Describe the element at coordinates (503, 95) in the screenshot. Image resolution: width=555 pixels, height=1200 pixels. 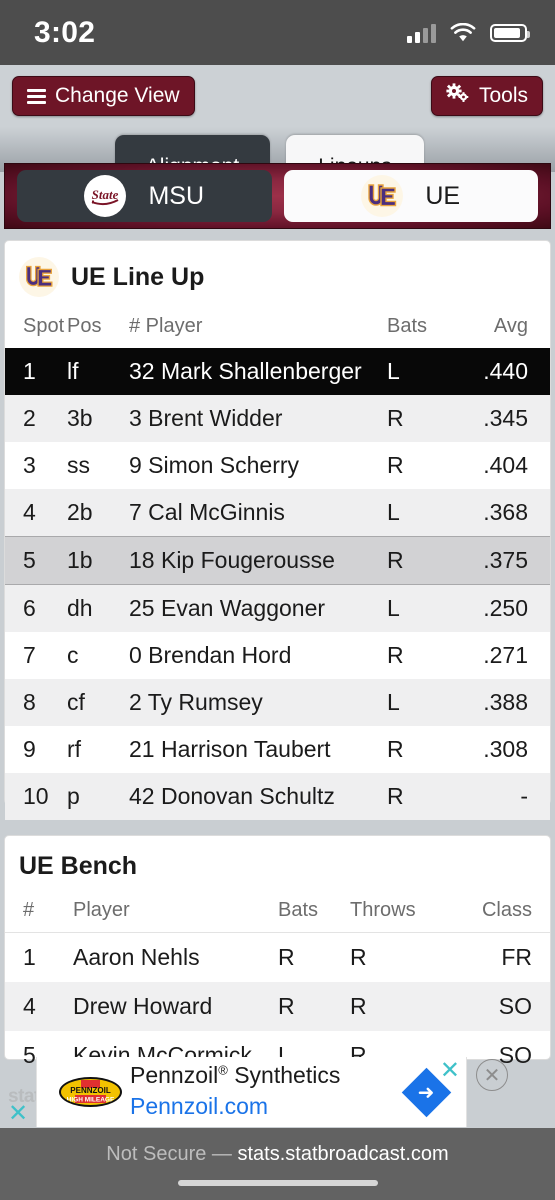
I see `tools-label: Tools` at that location.